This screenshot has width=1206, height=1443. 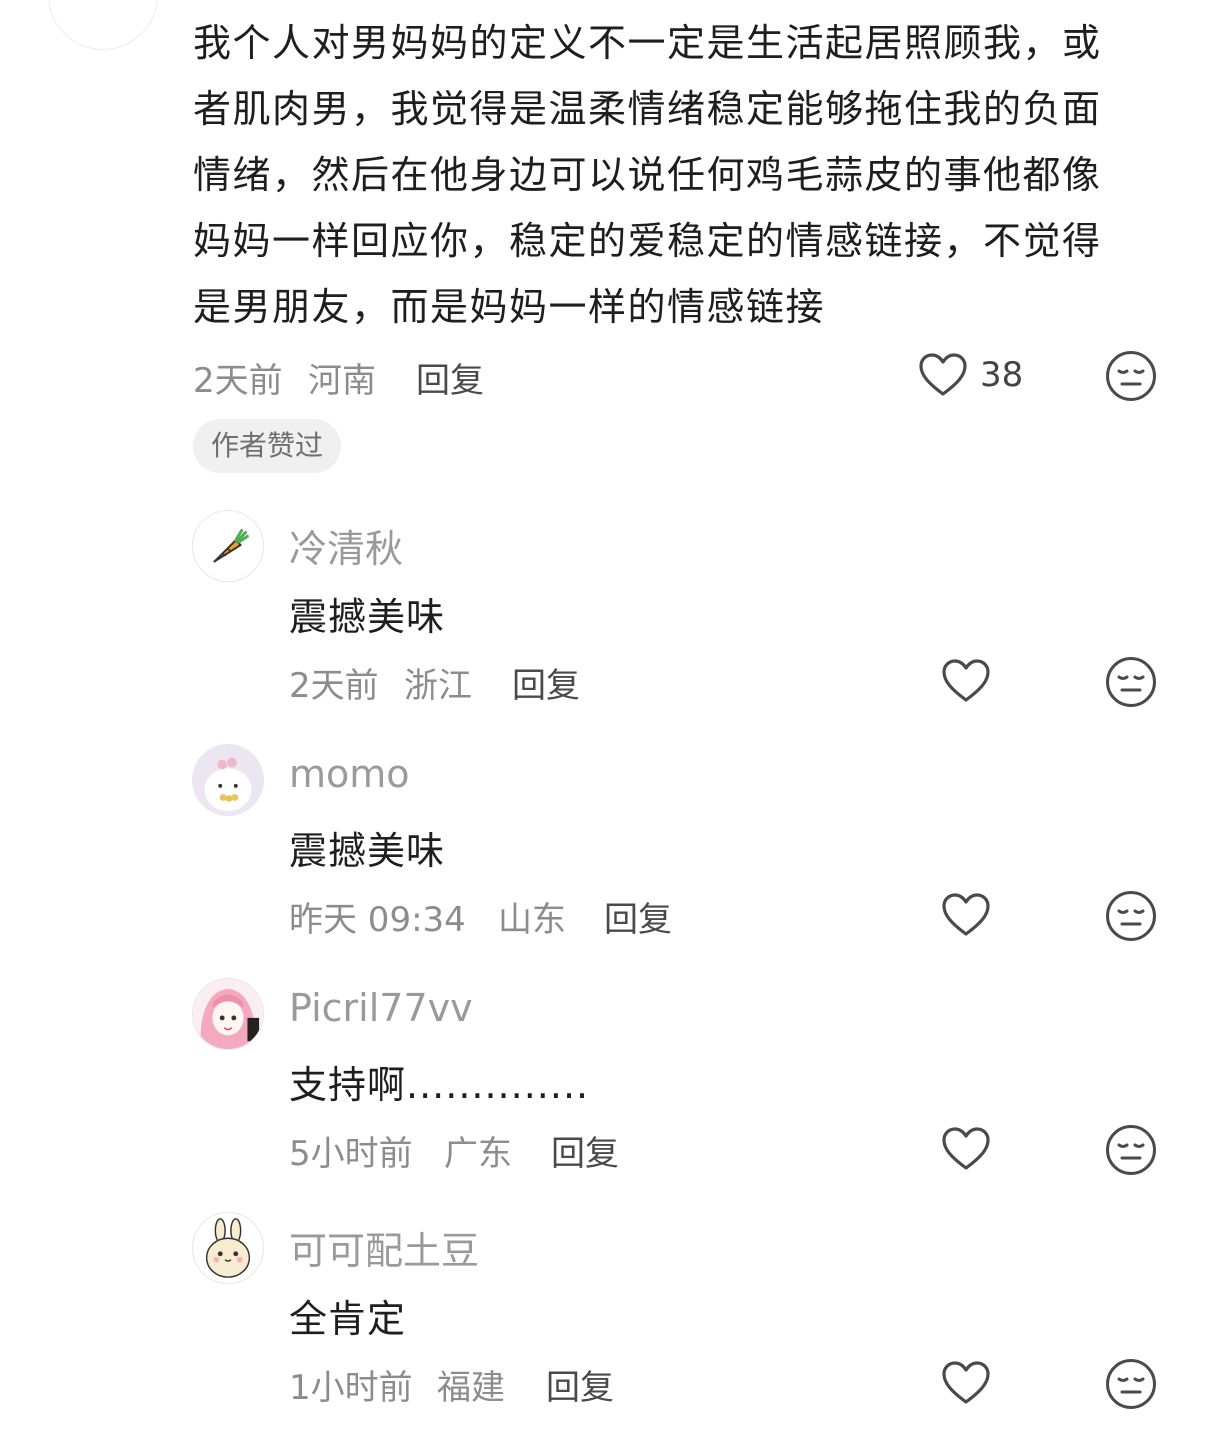 I want to click on main-comment-location: 河南, so click(x=342, y=381).